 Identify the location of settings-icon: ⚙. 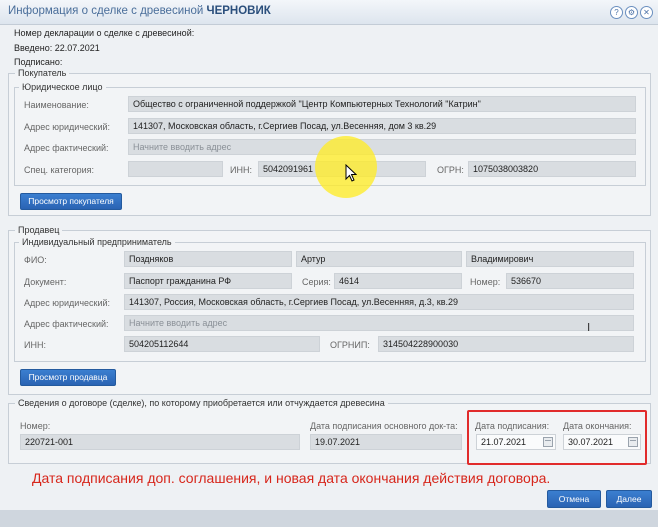
(631, 12).